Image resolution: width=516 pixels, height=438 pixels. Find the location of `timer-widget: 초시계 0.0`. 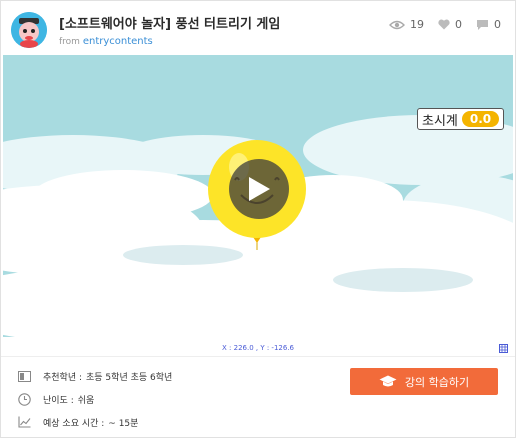

timer-widget: 초시계 0.0 is located at coordinates (461, 119).